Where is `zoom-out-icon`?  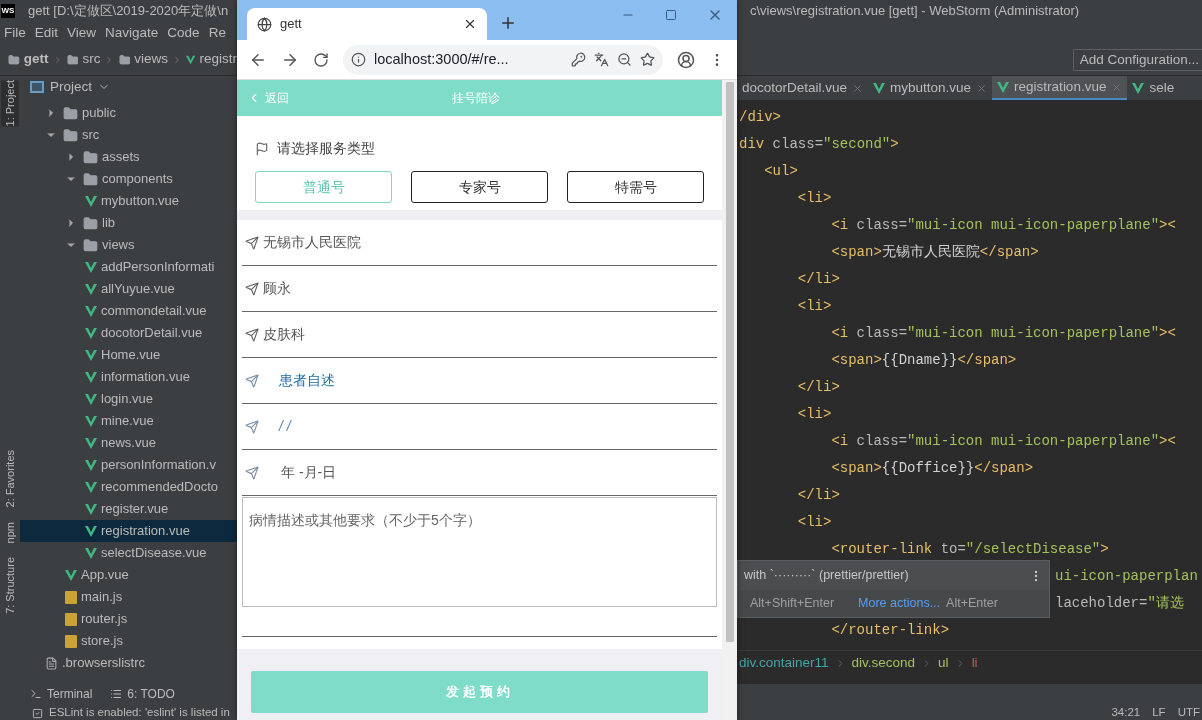
zoom-out-icon is located at coordinates (624, 59).